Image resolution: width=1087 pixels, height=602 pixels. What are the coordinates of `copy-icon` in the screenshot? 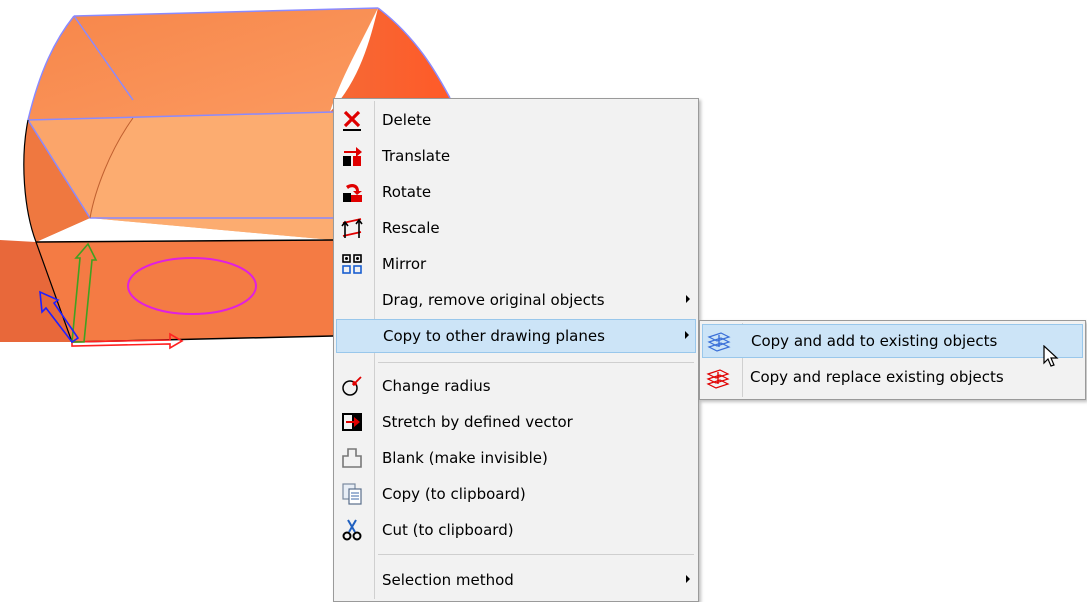 It's located at (352, 494).